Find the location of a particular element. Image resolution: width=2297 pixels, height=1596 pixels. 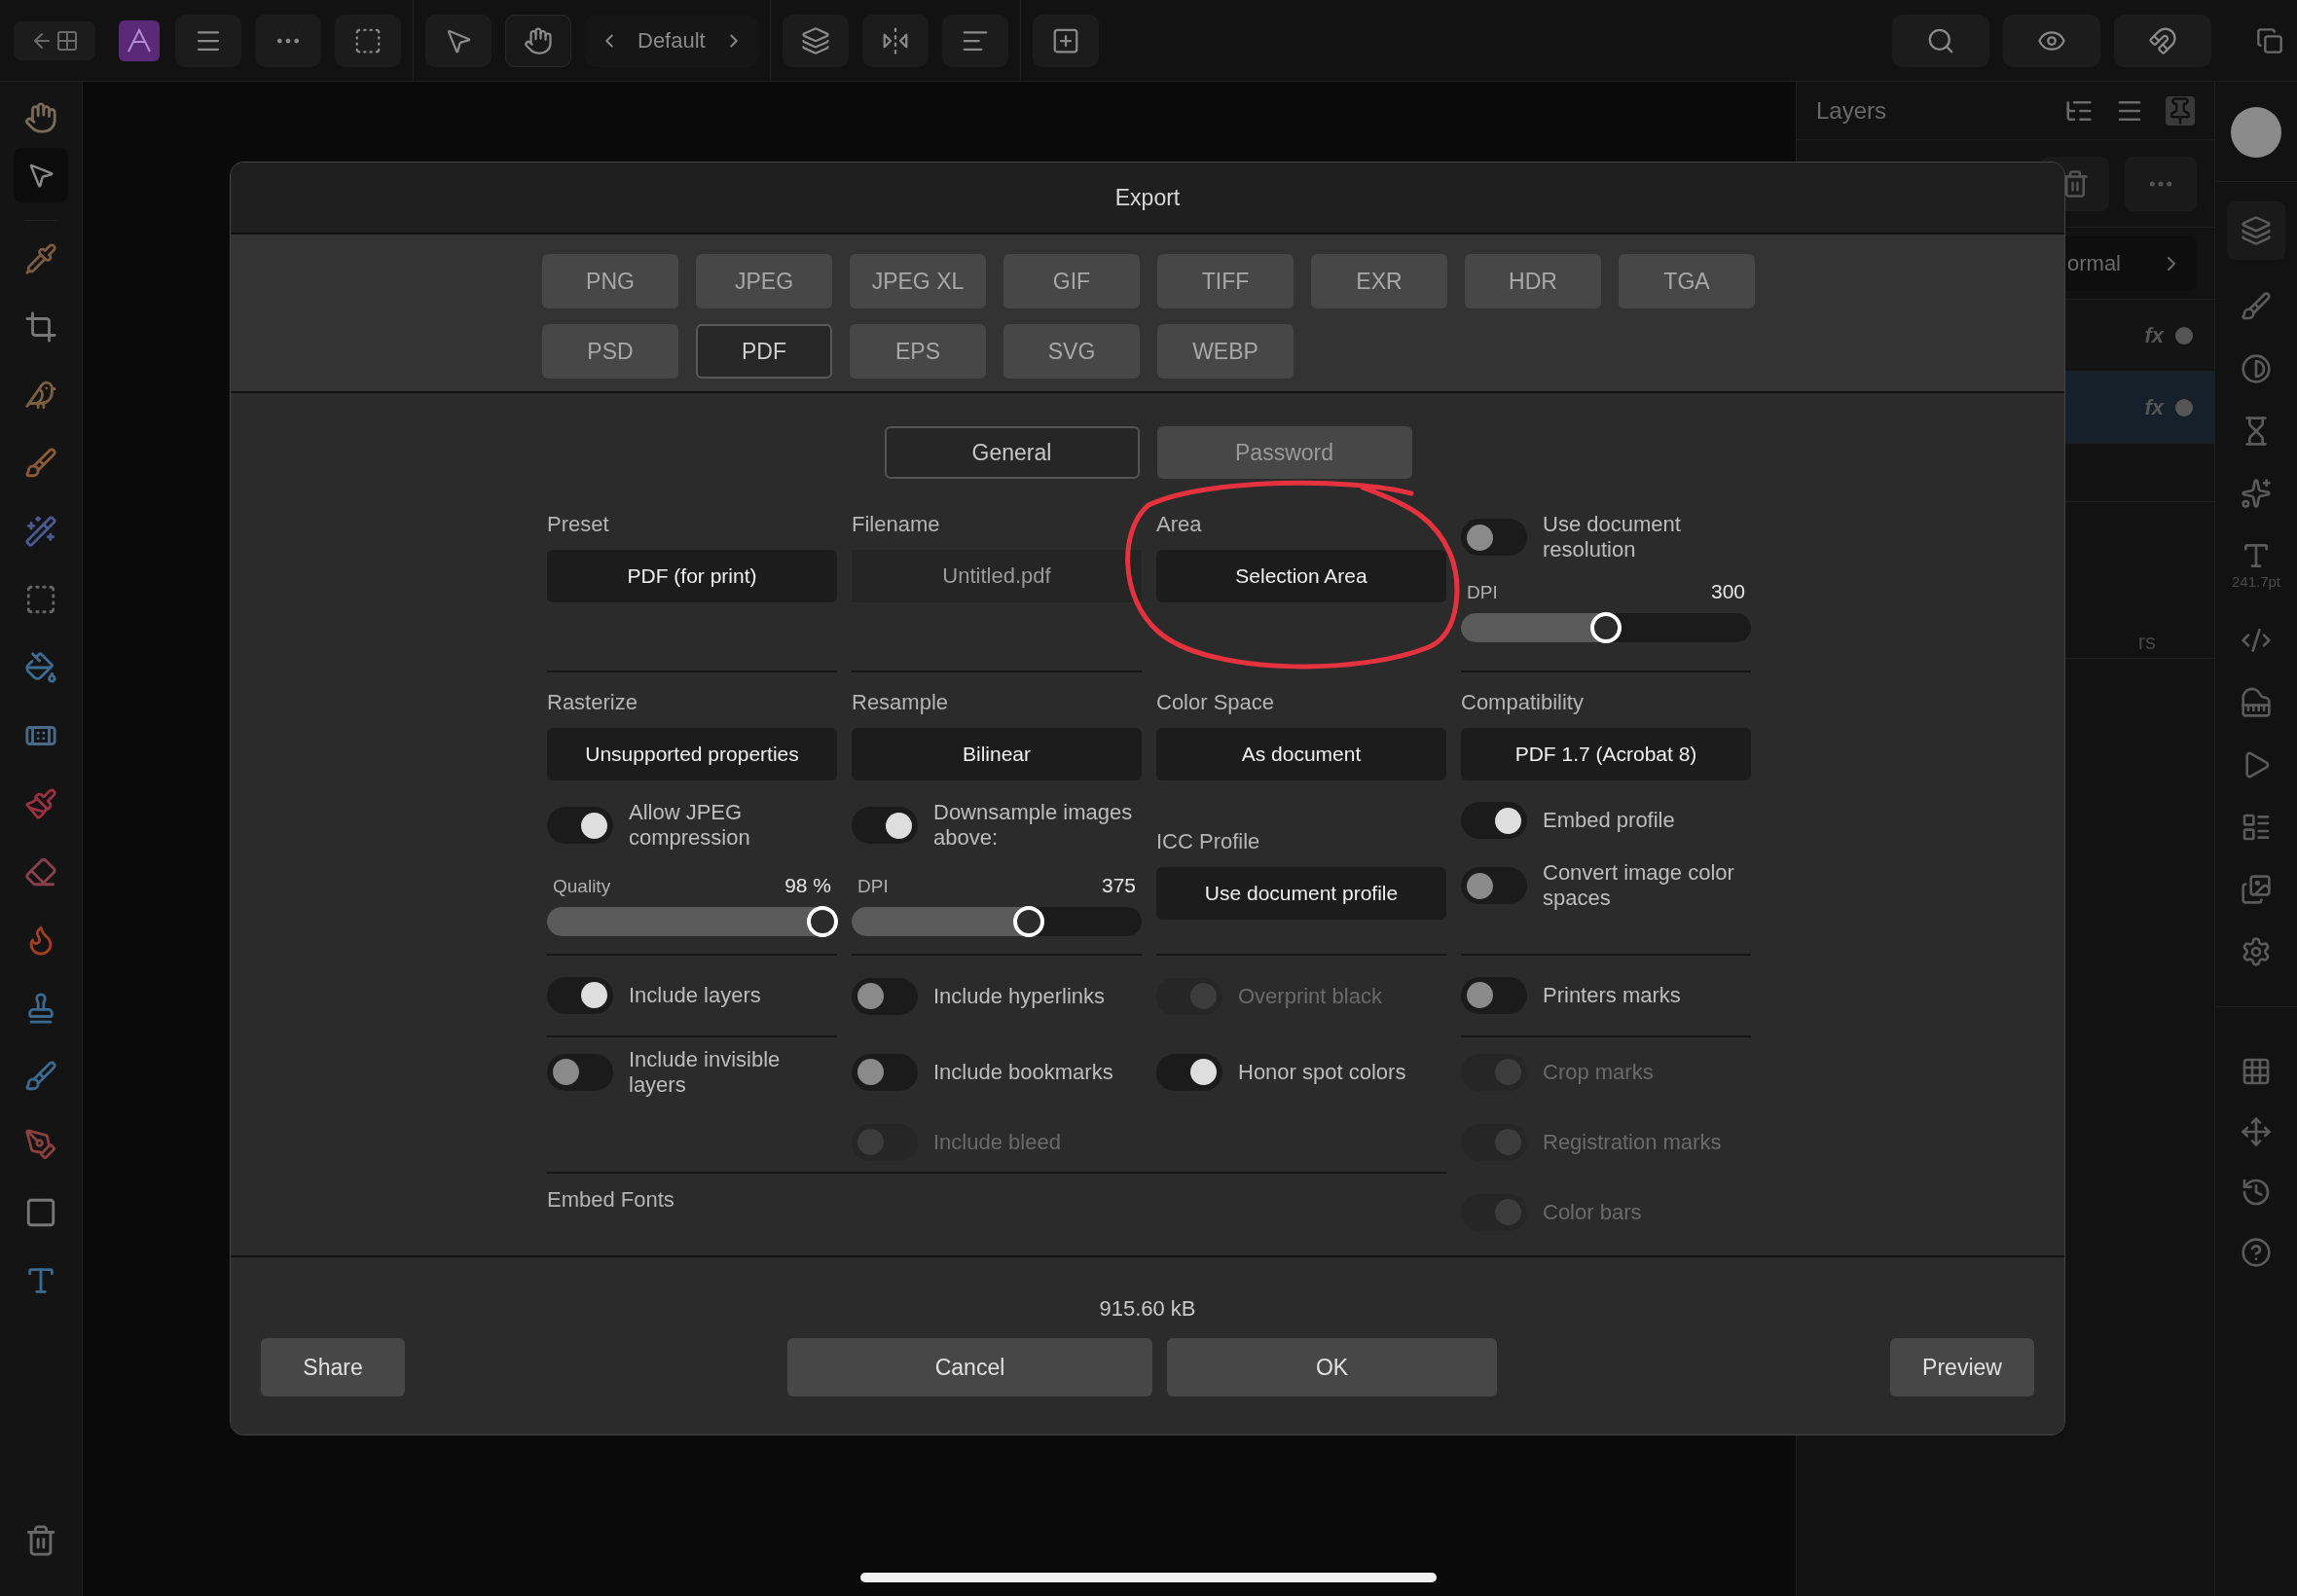

magic-wand-icon is located at coordinates (40, 531).